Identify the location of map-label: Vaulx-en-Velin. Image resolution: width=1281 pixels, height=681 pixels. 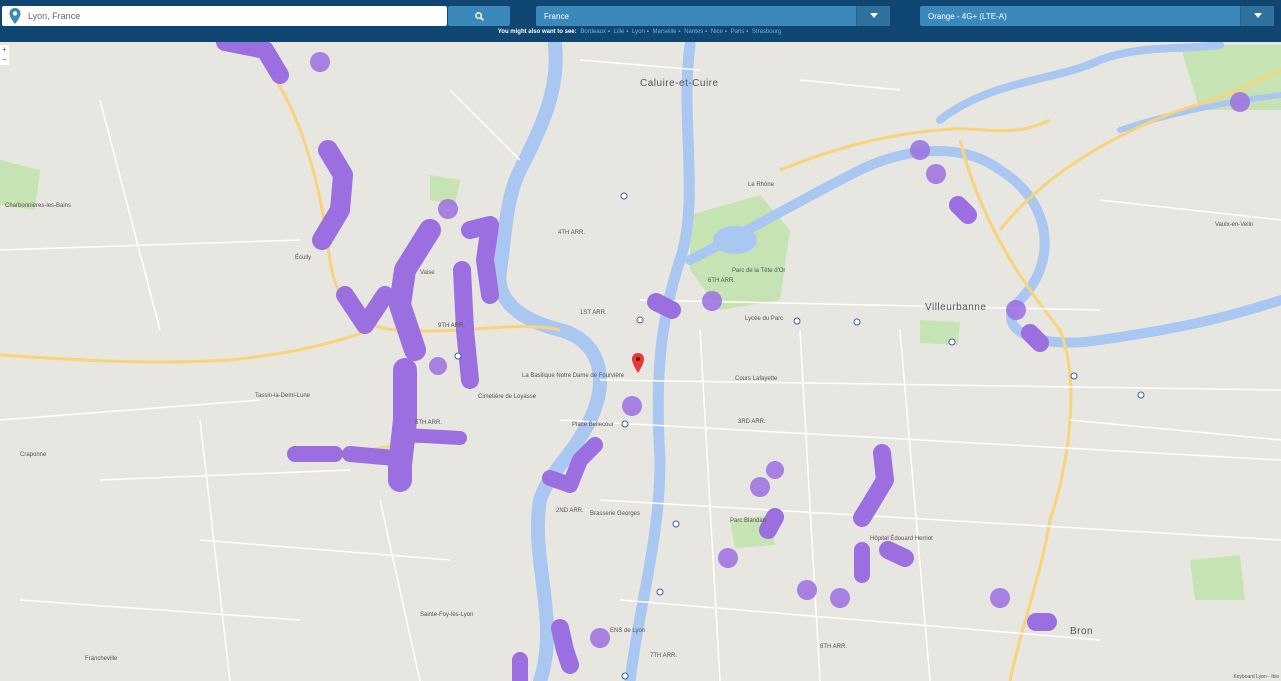
(1234, 225).